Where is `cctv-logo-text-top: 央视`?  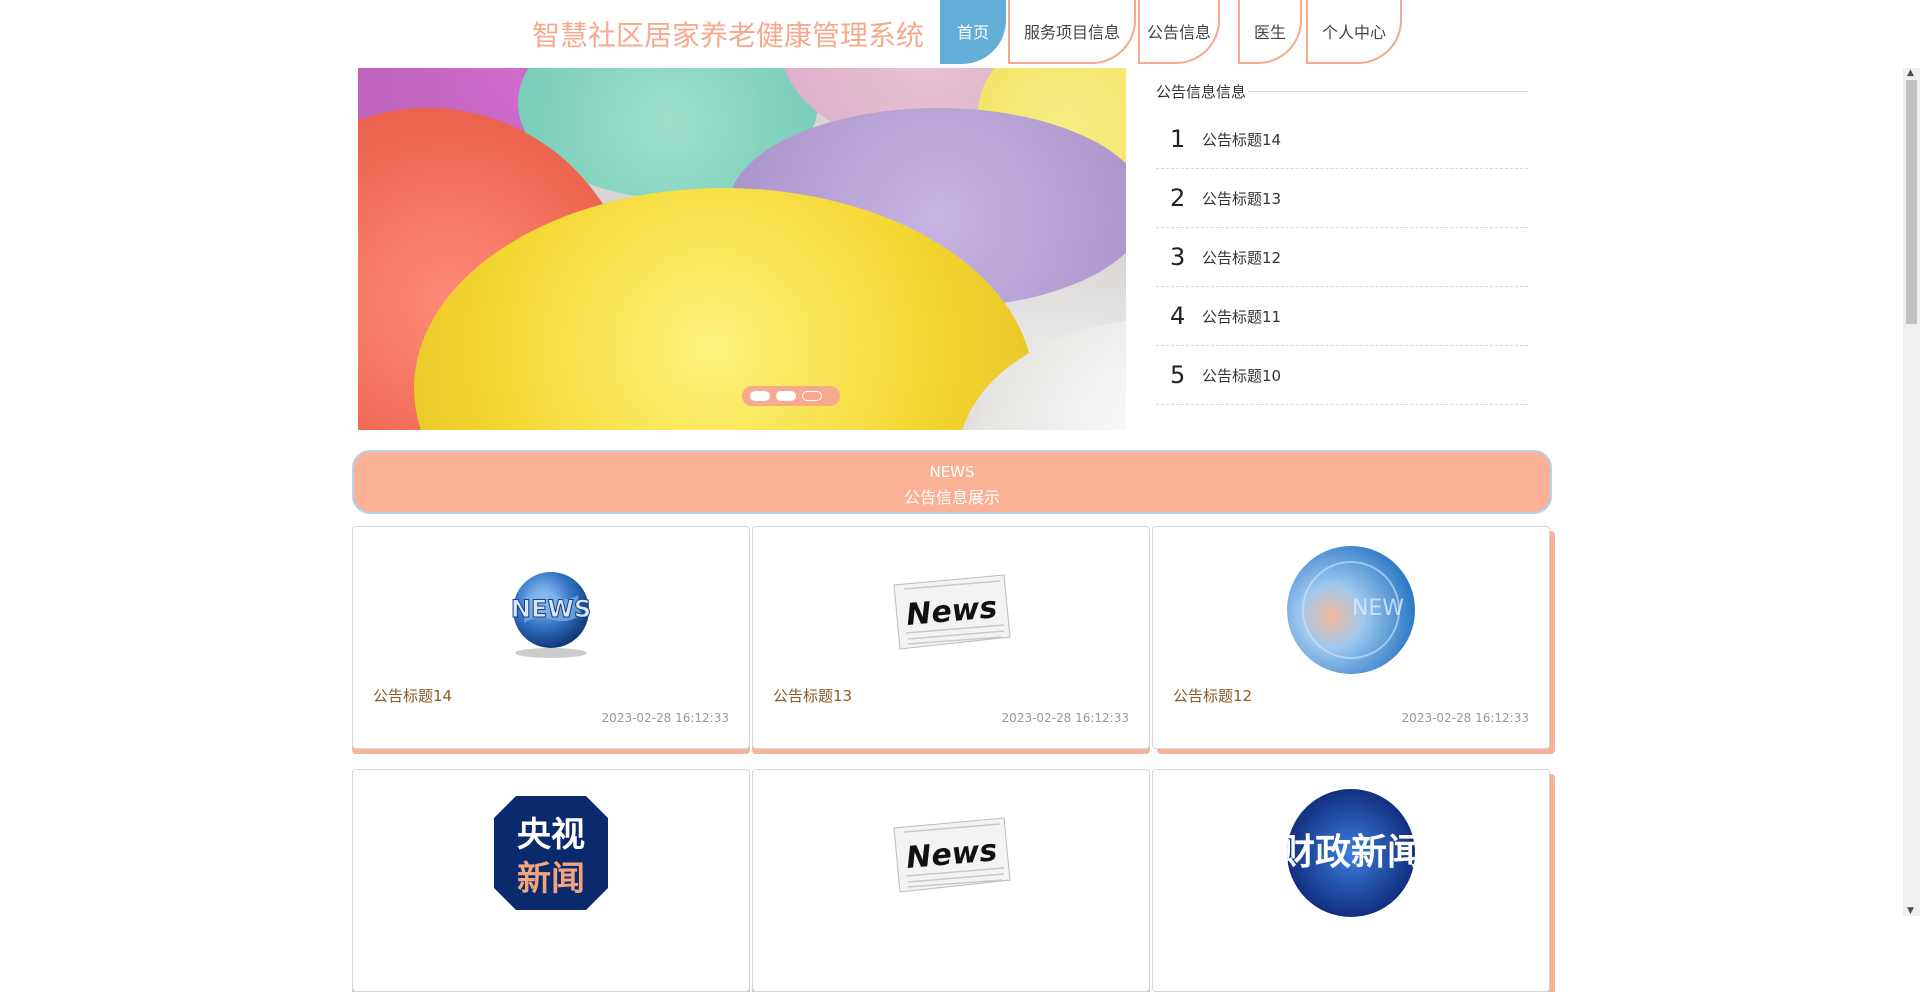
cctv-logo-text-top: 央视 is located at coordinates (551, 835).